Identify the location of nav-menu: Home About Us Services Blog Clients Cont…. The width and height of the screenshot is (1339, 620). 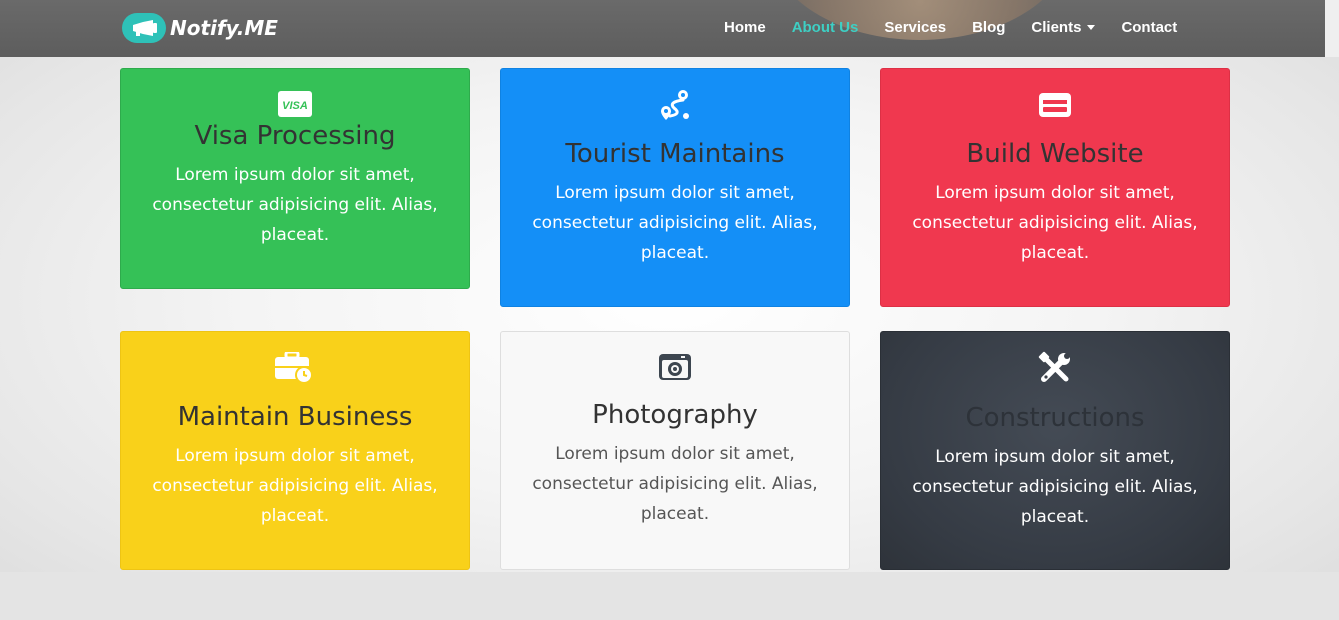
(963, 27).